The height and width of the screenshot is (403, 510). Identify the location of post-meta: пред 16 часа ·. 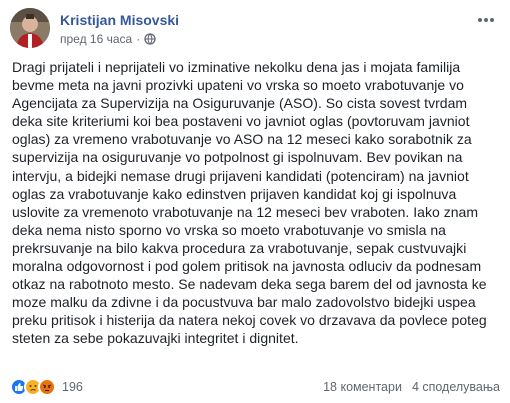
(108, 39).